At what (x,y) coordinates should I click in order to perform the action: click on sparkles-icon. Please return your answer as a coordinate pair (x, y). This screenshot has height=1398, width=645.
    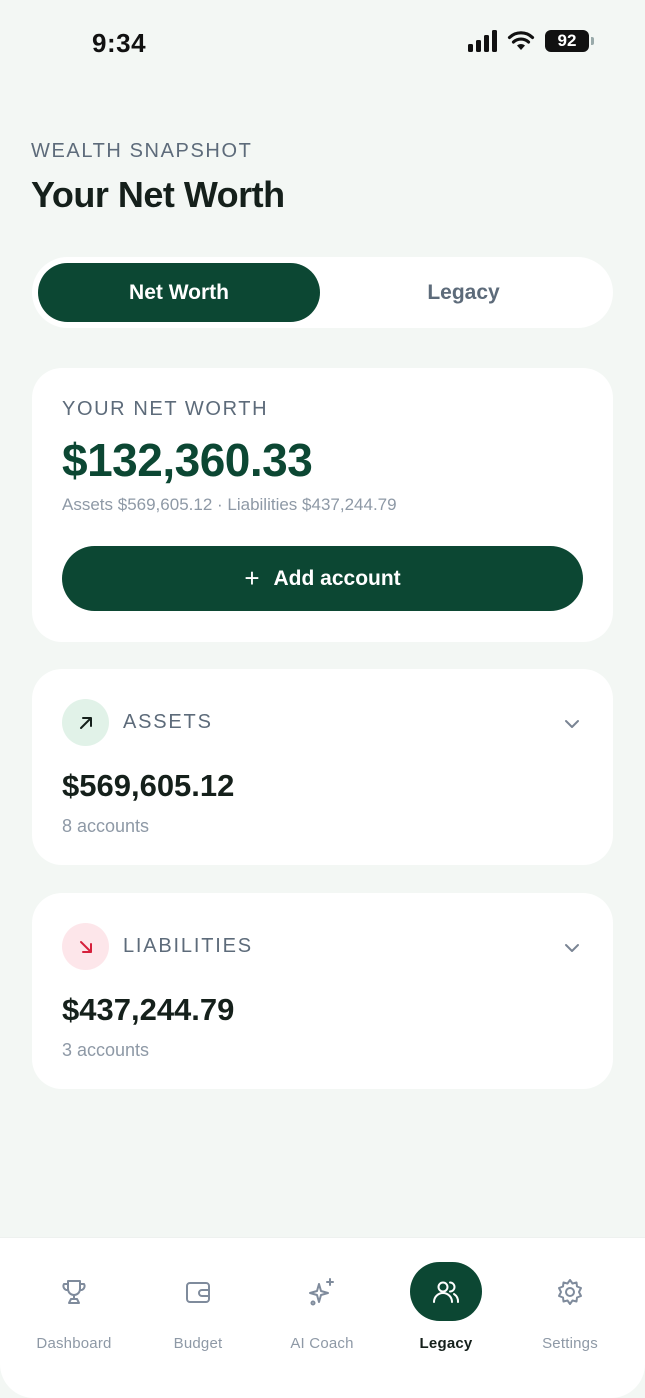
    Looking at the image, I should click on (322, 1291).